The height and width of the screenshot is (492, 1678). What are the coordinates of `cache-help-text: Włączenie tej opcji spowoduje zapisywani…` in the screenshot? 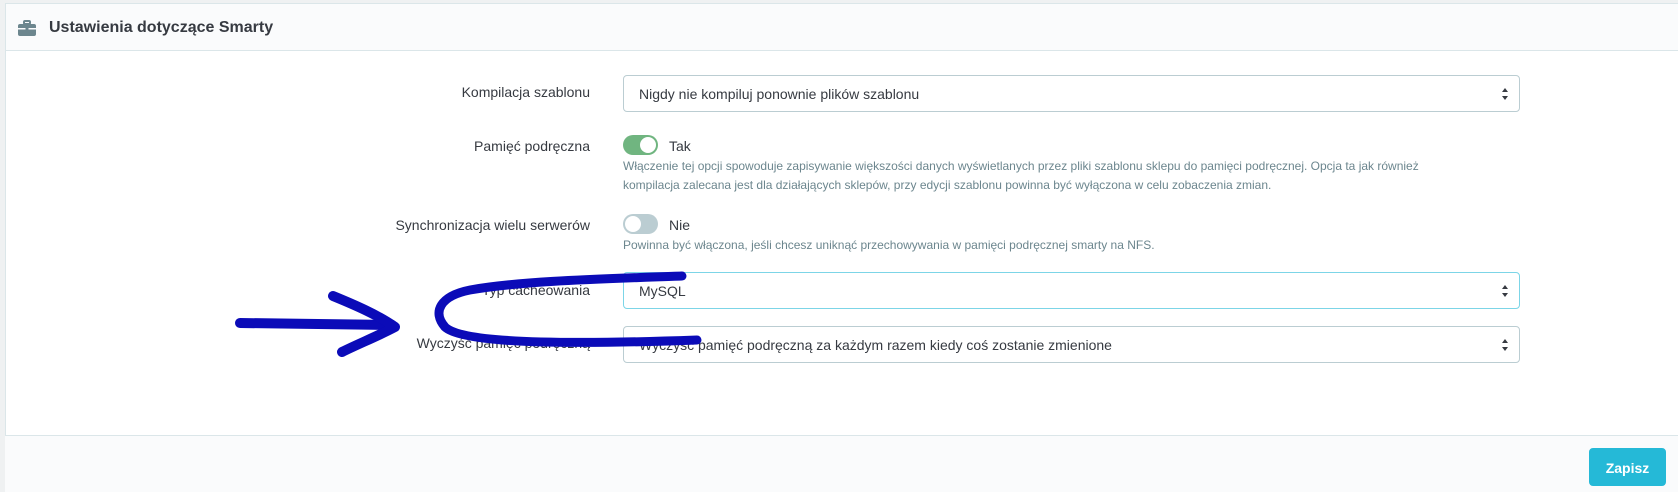 It's located at (1021, 175).